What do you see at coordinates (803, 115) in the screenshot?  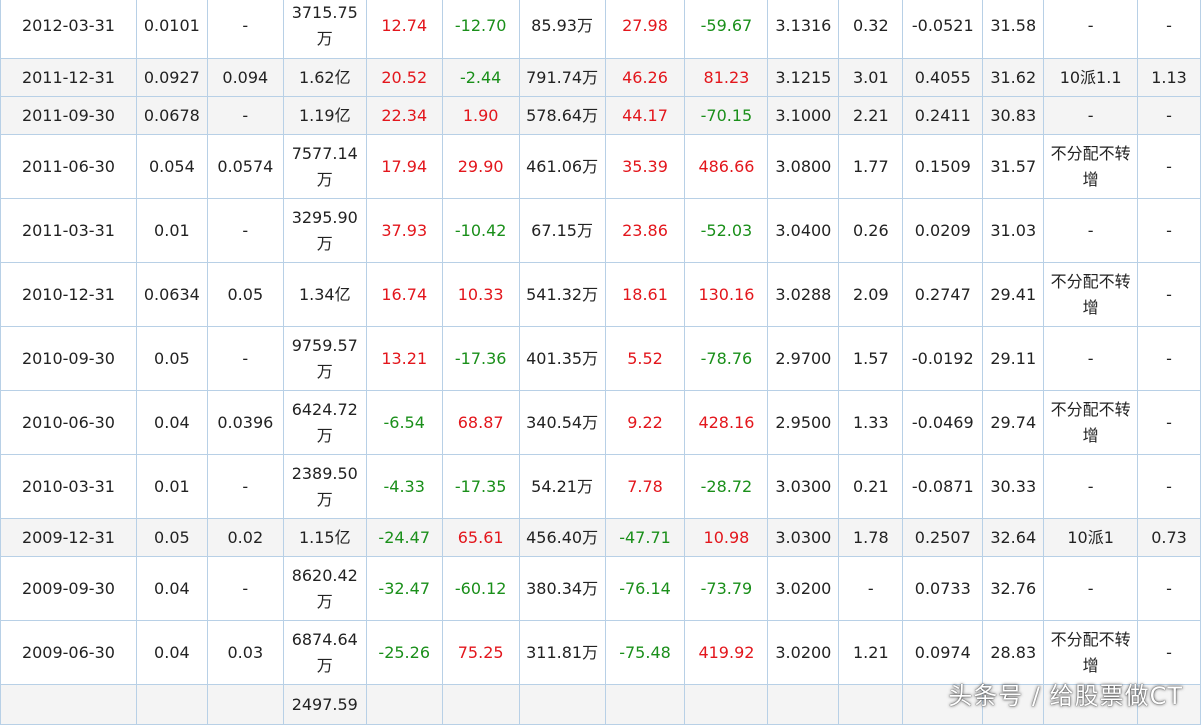 I see `table-cell: 3.1000` at bounding box center [803, 115].